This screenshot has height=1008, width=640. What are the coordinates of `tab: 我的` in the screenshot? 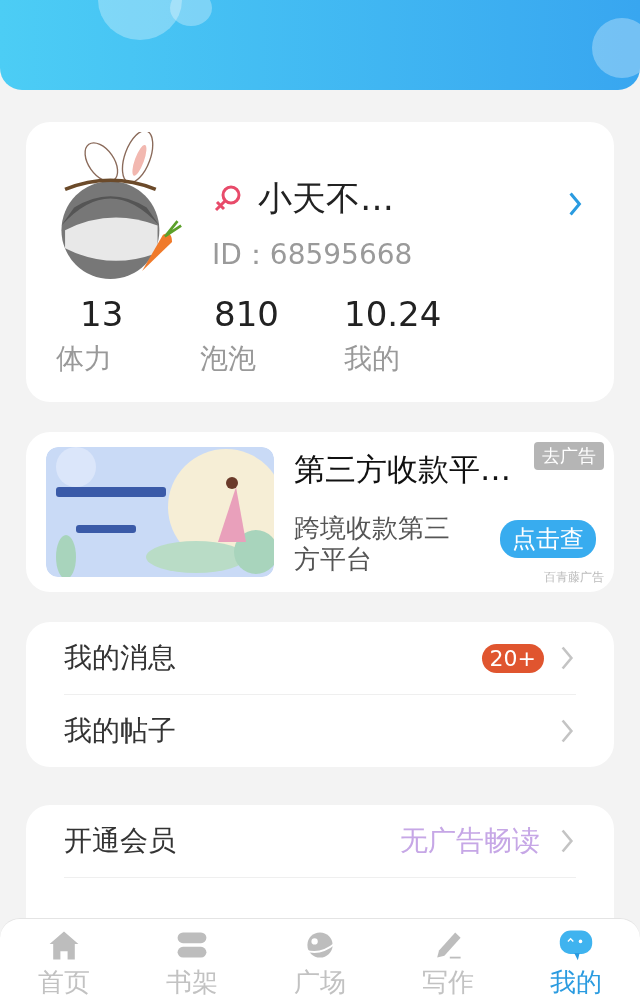 It's located at (576, 963).